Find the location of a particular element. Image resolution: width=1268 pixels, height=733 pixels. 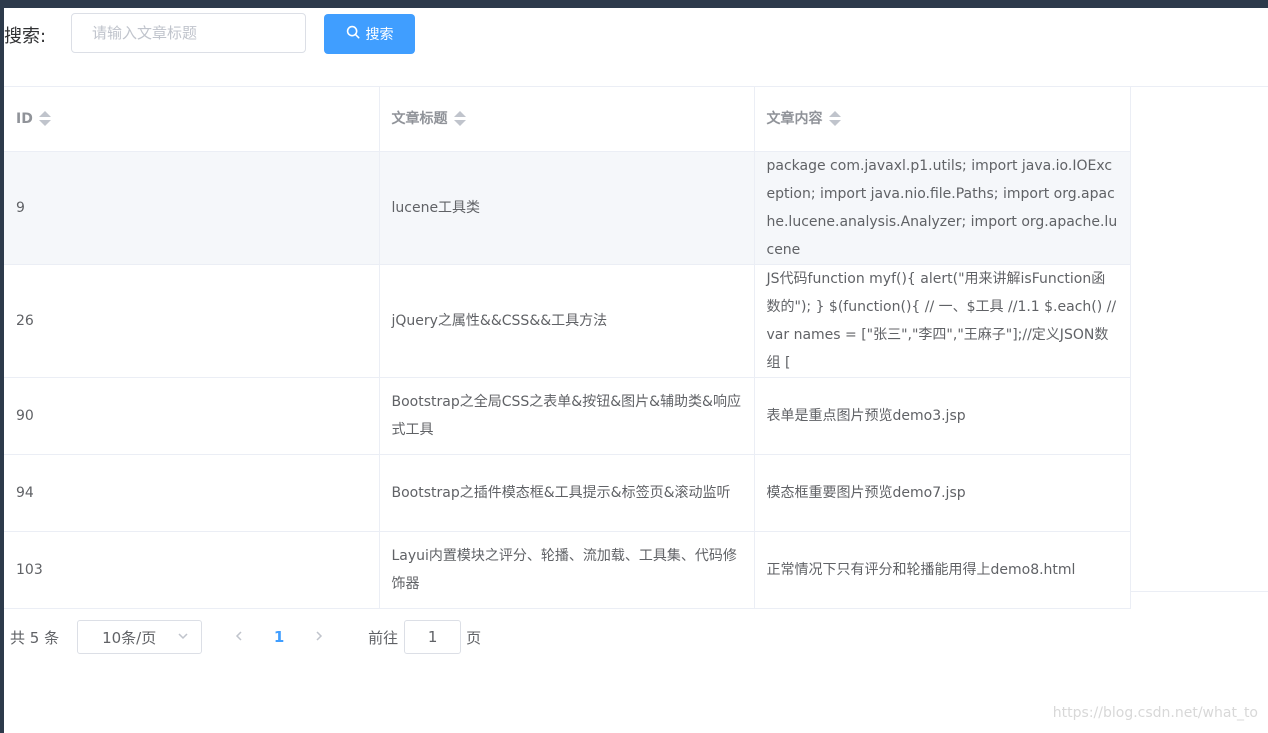

column-header-title: 文章标题 is located at coordinates (567, 119).